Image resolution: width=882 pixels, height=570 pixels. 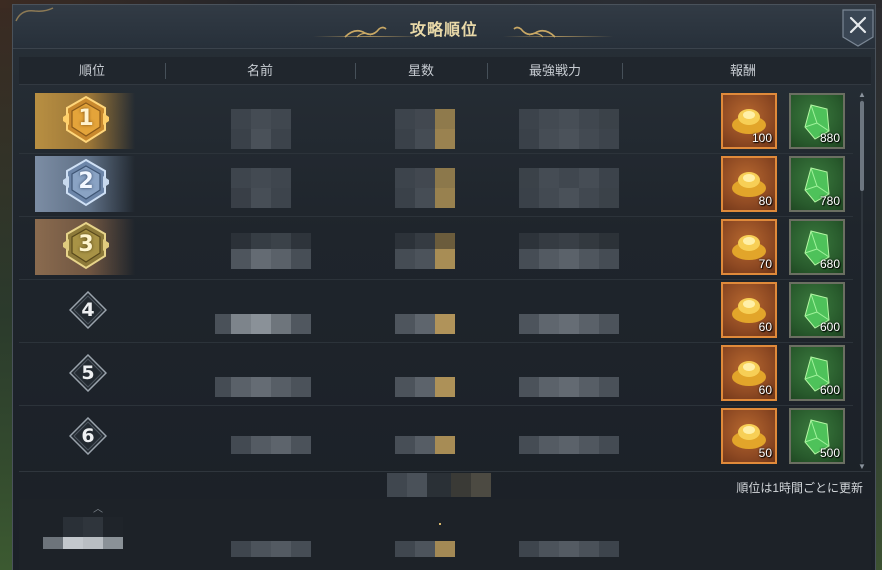 I want to click on my-rank-blurred, so click(x=83, y=534).